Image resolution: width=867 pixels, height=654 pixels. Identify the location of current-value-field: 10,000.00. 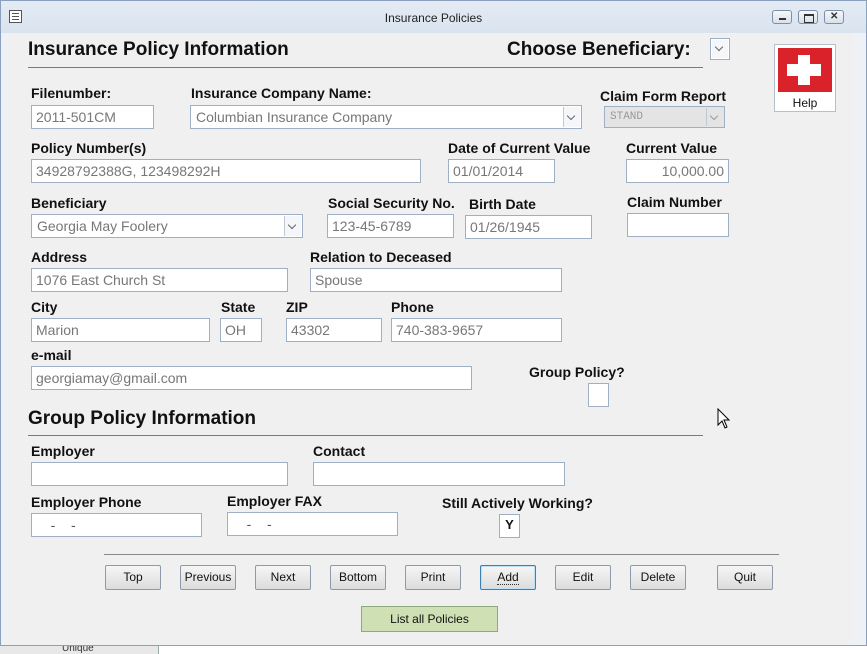
(677, 171).